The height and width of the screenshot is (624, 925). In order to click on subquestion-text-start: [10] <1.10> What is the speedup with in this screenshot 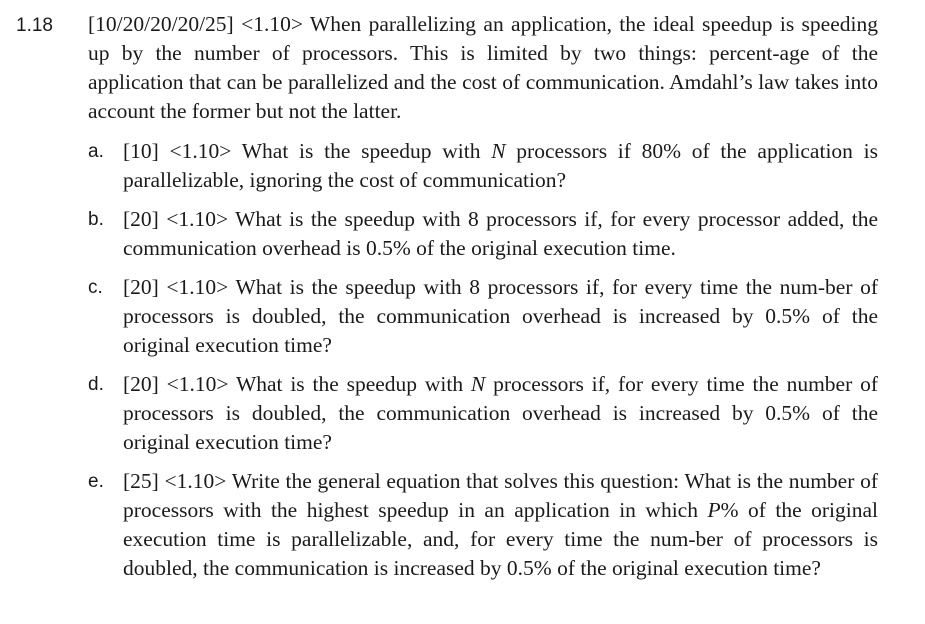, I will do `click(307, 151)`.